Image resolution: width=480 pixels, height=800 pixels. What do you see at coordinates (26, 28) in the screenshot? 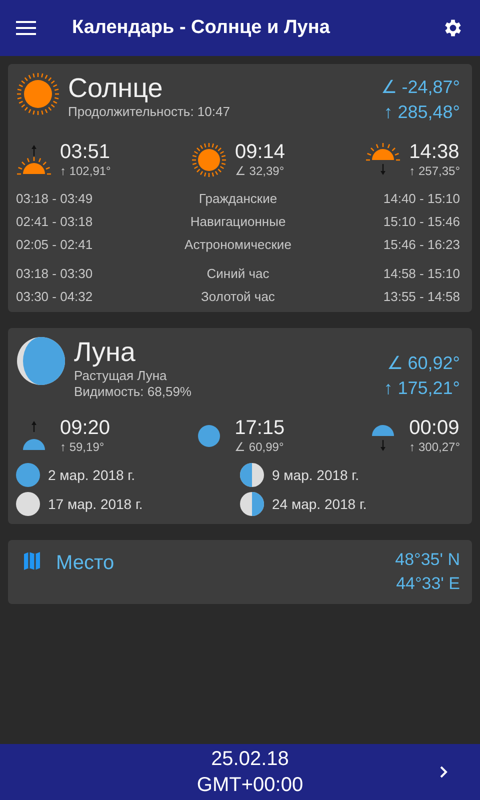
I see `menu-icon` at bounding box center [26, 28].